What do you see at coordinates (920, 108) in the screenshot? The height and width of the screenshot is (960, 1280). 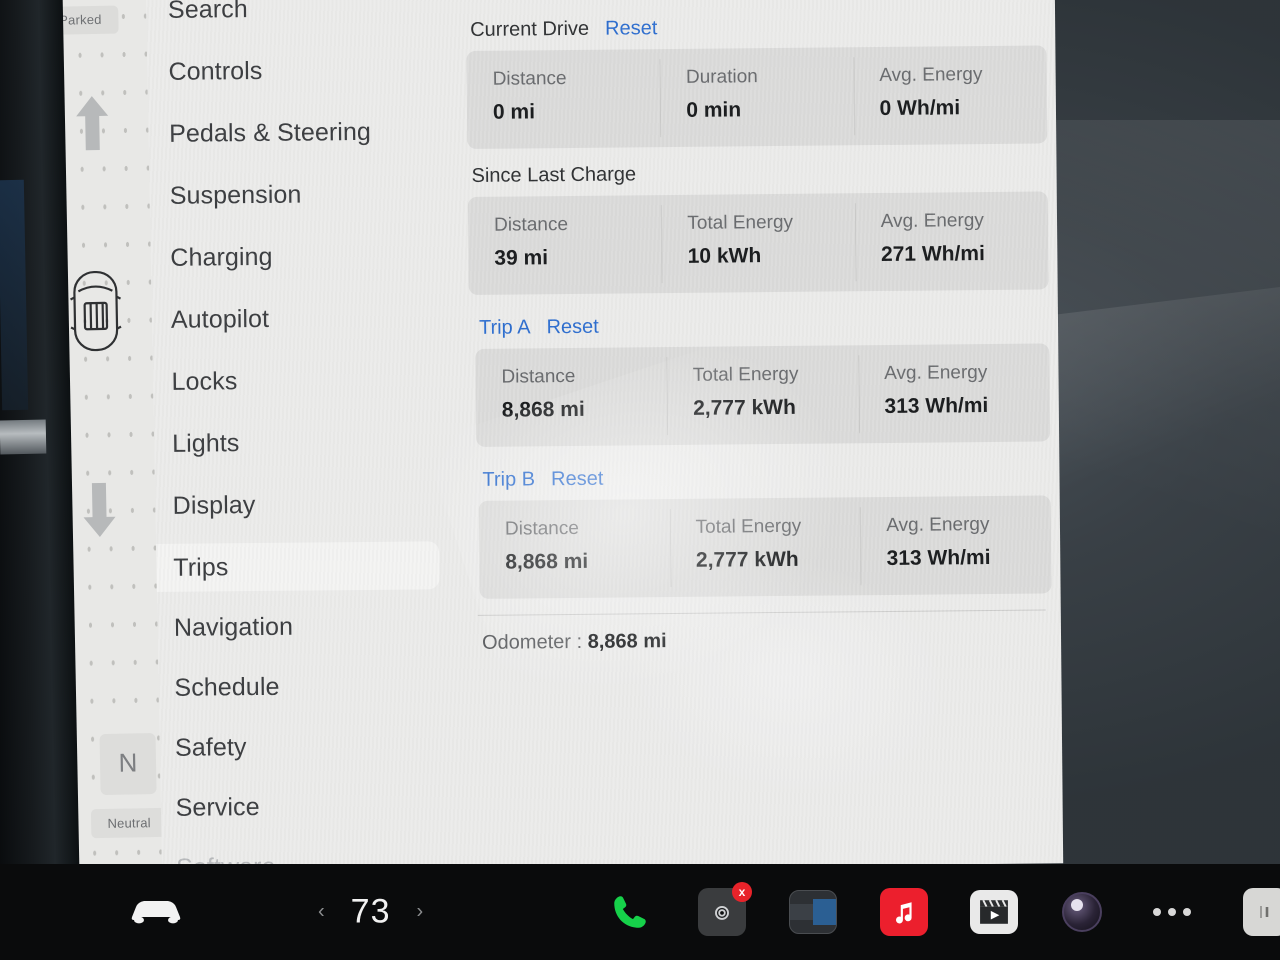 I see `stat-value: 0 Wh/mi` at bounding box center [920, 108].